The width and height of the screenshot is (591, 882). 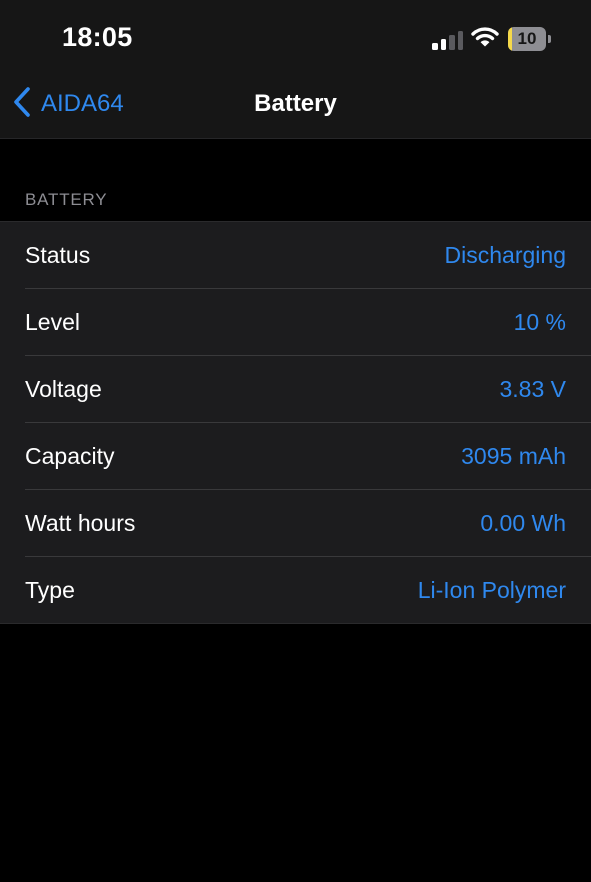 What do you see at coordinates (491, 589) in the screenshot?
I see `row-value: Li-Ion Polymer` at bounding box center [491, 589].